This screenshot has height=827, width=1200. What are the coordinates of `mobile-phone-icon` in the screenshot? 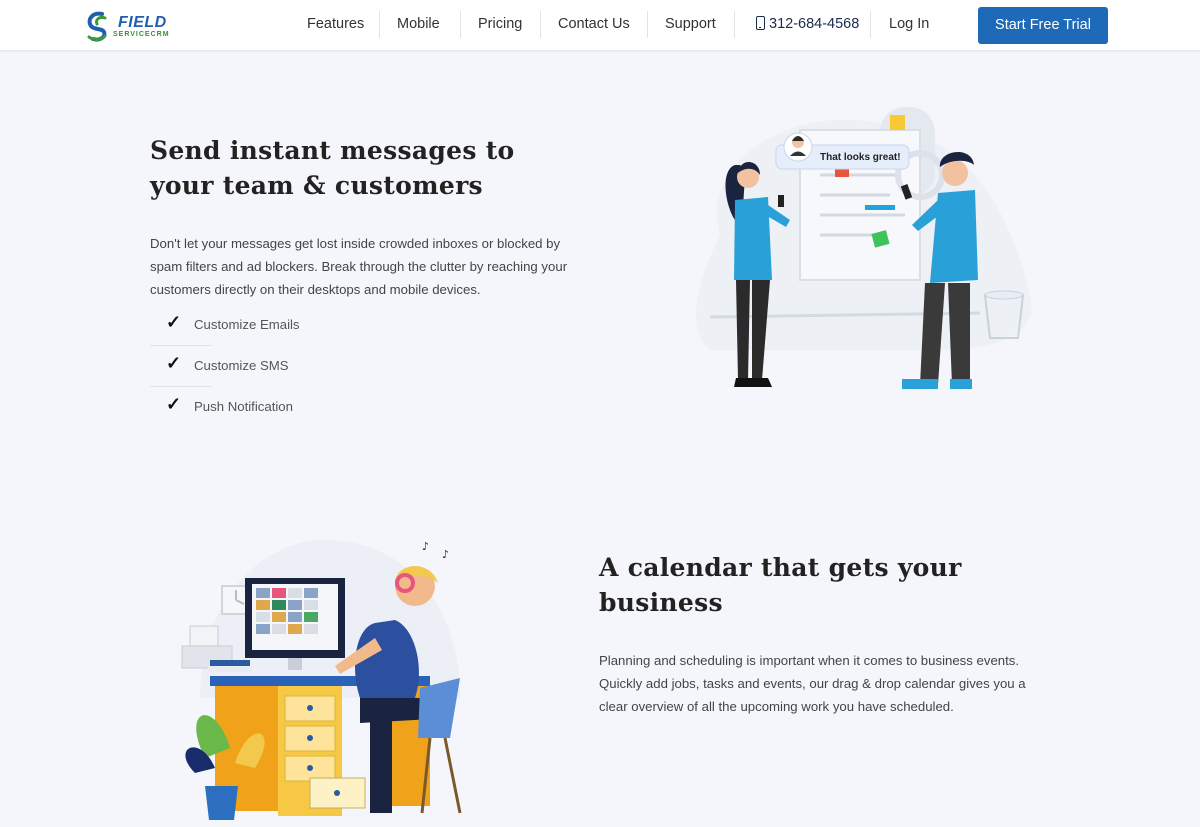 It's located at (760, 23).